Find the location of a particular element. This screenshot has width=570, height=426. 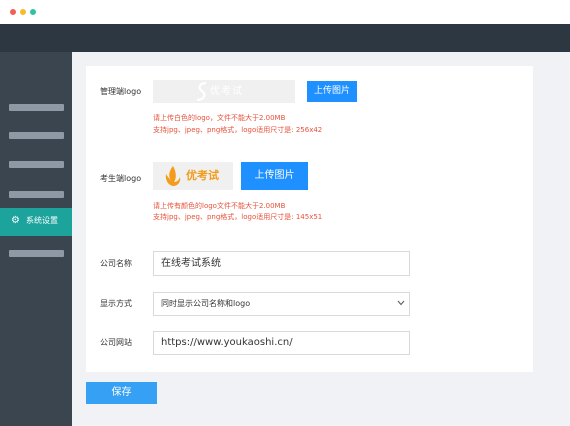

top-navbar is located at coordinates (285, 38).